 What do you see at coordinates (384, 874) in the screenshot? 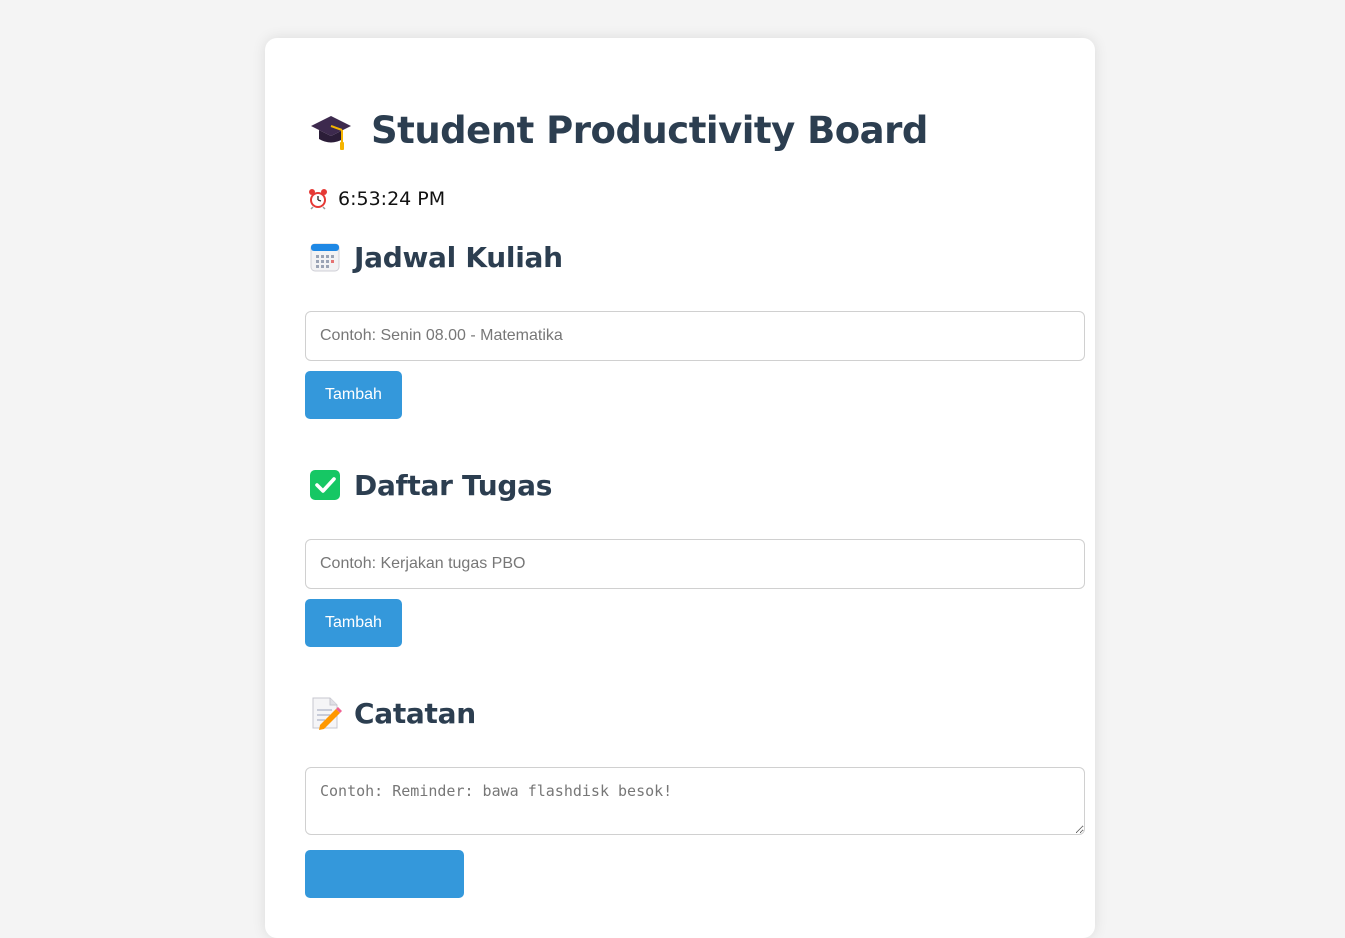
I see `save-note-button` at bounding box center [384, 874].